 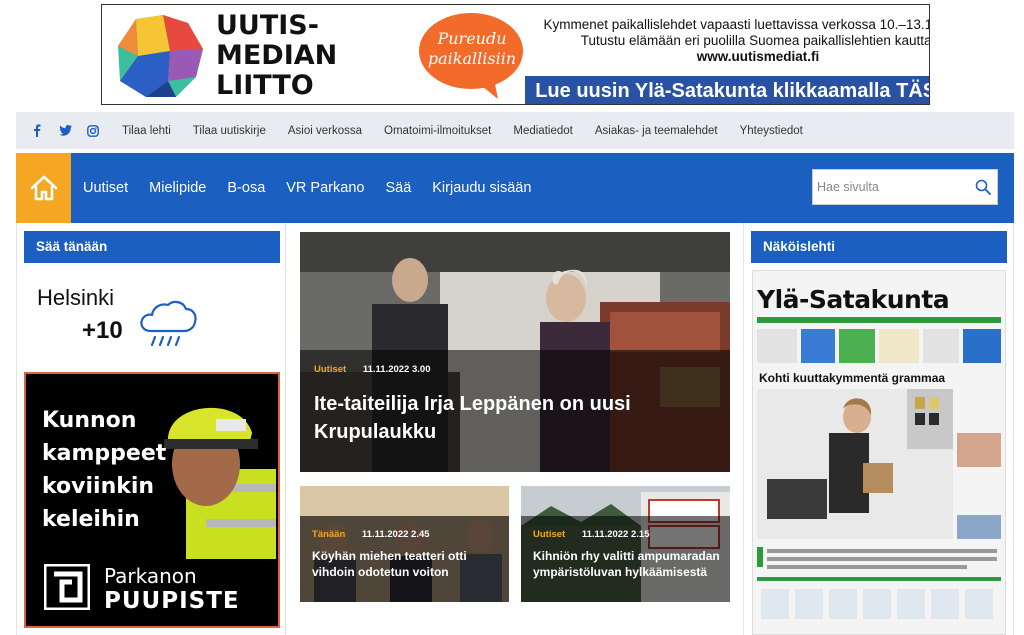 I want to click on rain-cloud-icon, so click(x=168, y=323).